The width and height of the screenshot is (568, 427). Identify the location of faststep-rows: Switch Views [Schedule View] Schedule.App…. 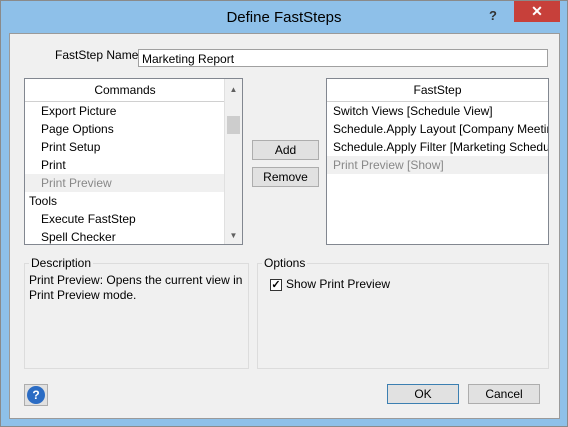
(437, 138).